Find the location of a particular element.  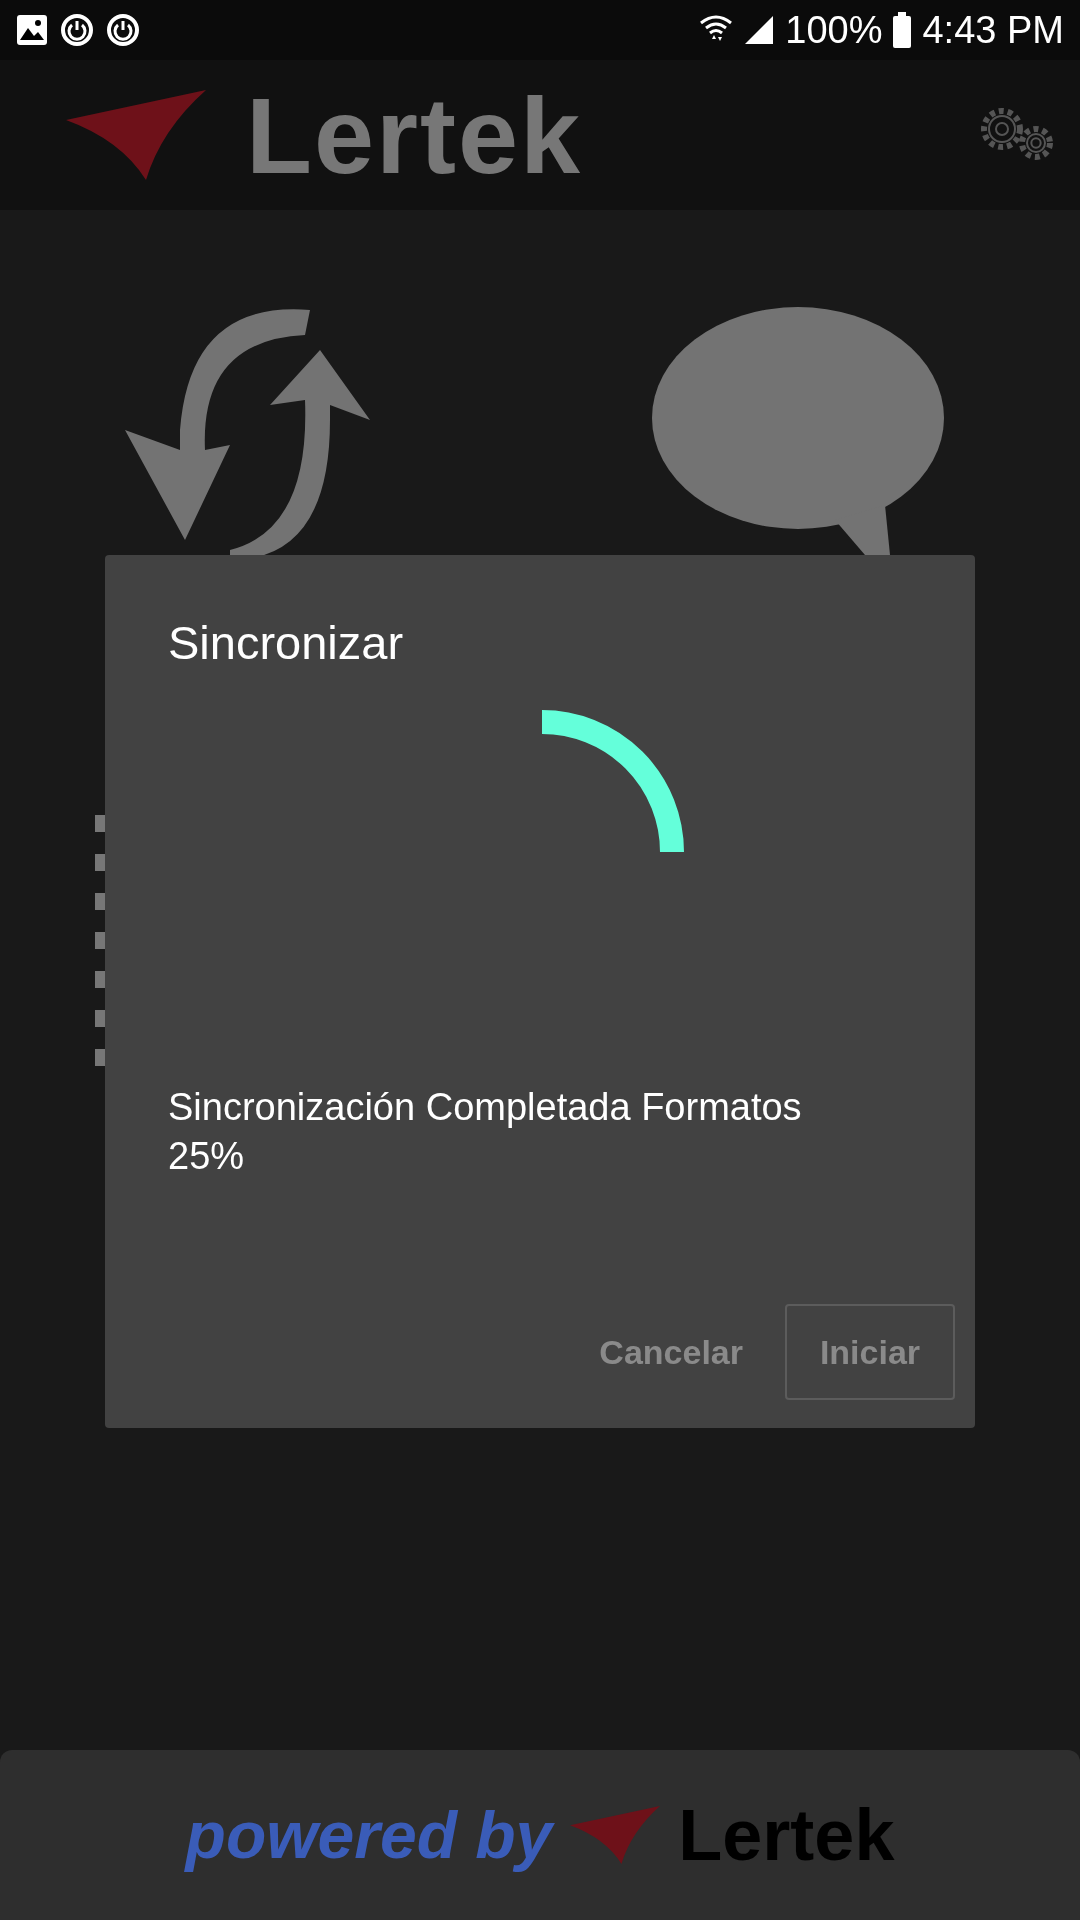

dialog-message: Sincronización Completada Formatos 25% is located at coordinates (485, 1132).